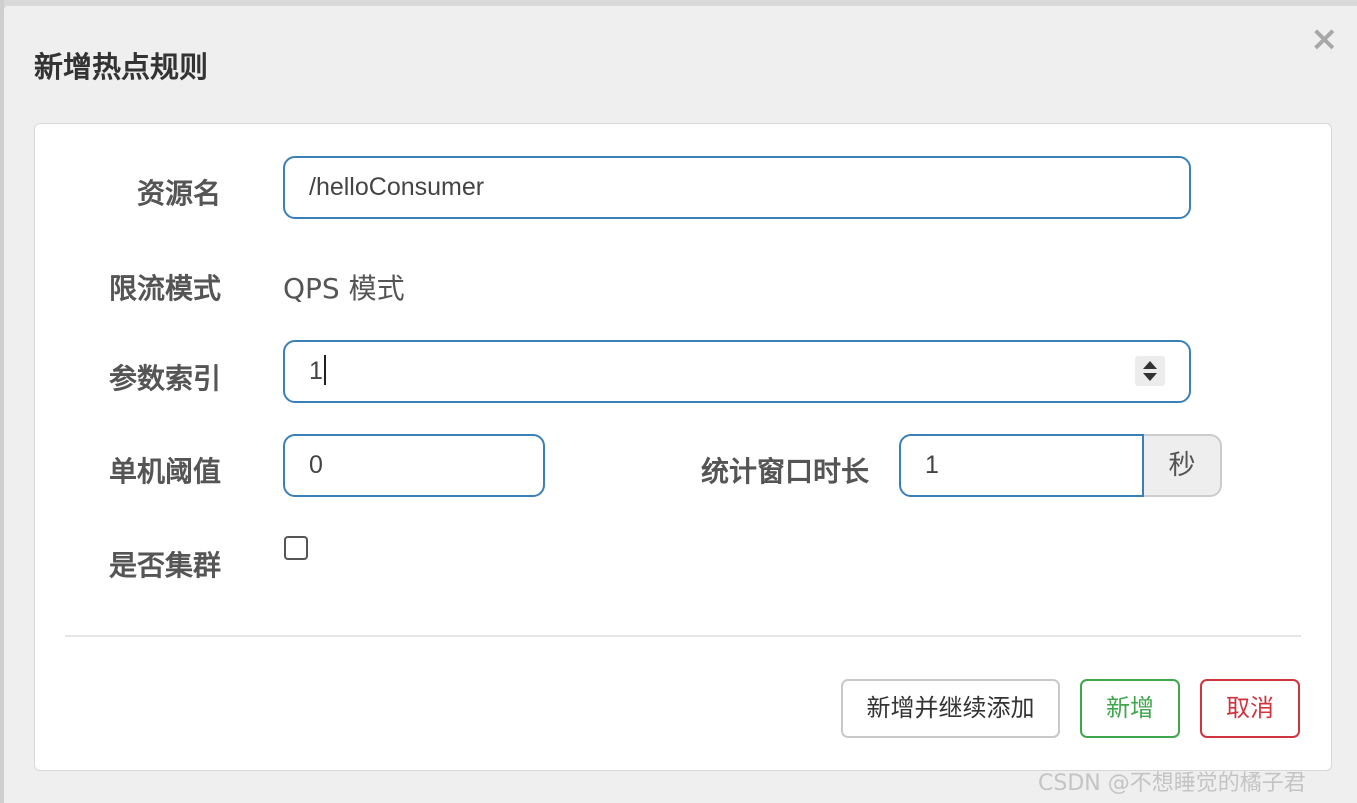 Image resolution: width=1357 pixels, height=803 pixels. I want to click on resource-name-label: 资源名, so click(178, 193).